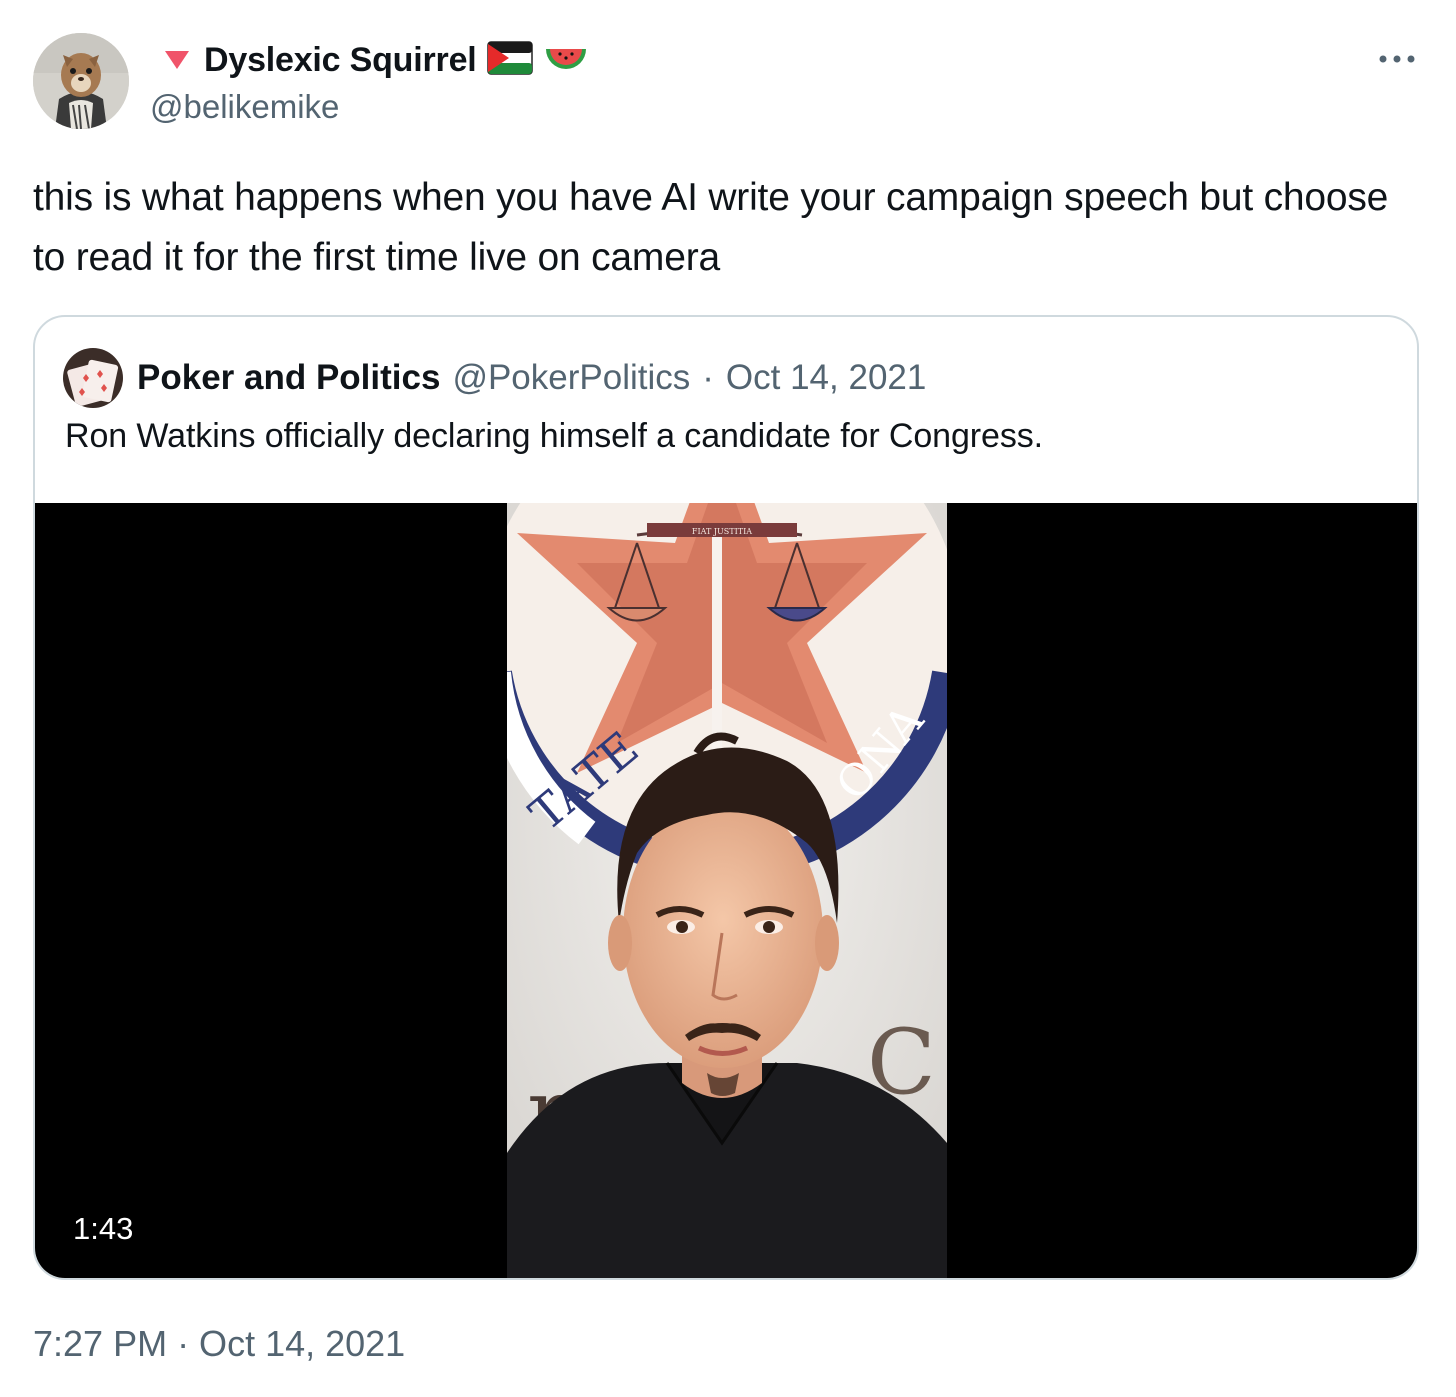 The image size is (1456, 1397). I want to click on video-duration: 1:43, so click(103, 1228).